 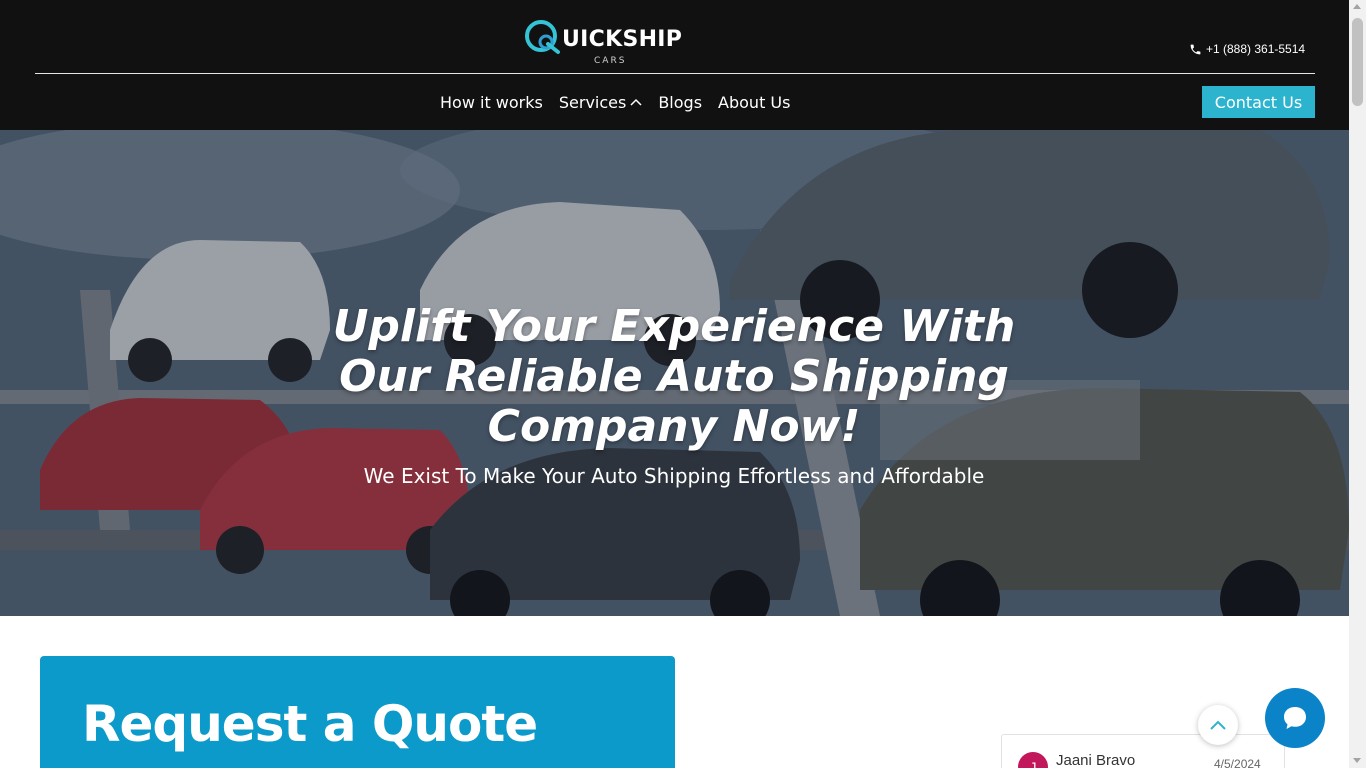 What do you see at coordinates (542, 37) in the screenshot?
I see `logo-q-icon` at bounding box center [542, 37].